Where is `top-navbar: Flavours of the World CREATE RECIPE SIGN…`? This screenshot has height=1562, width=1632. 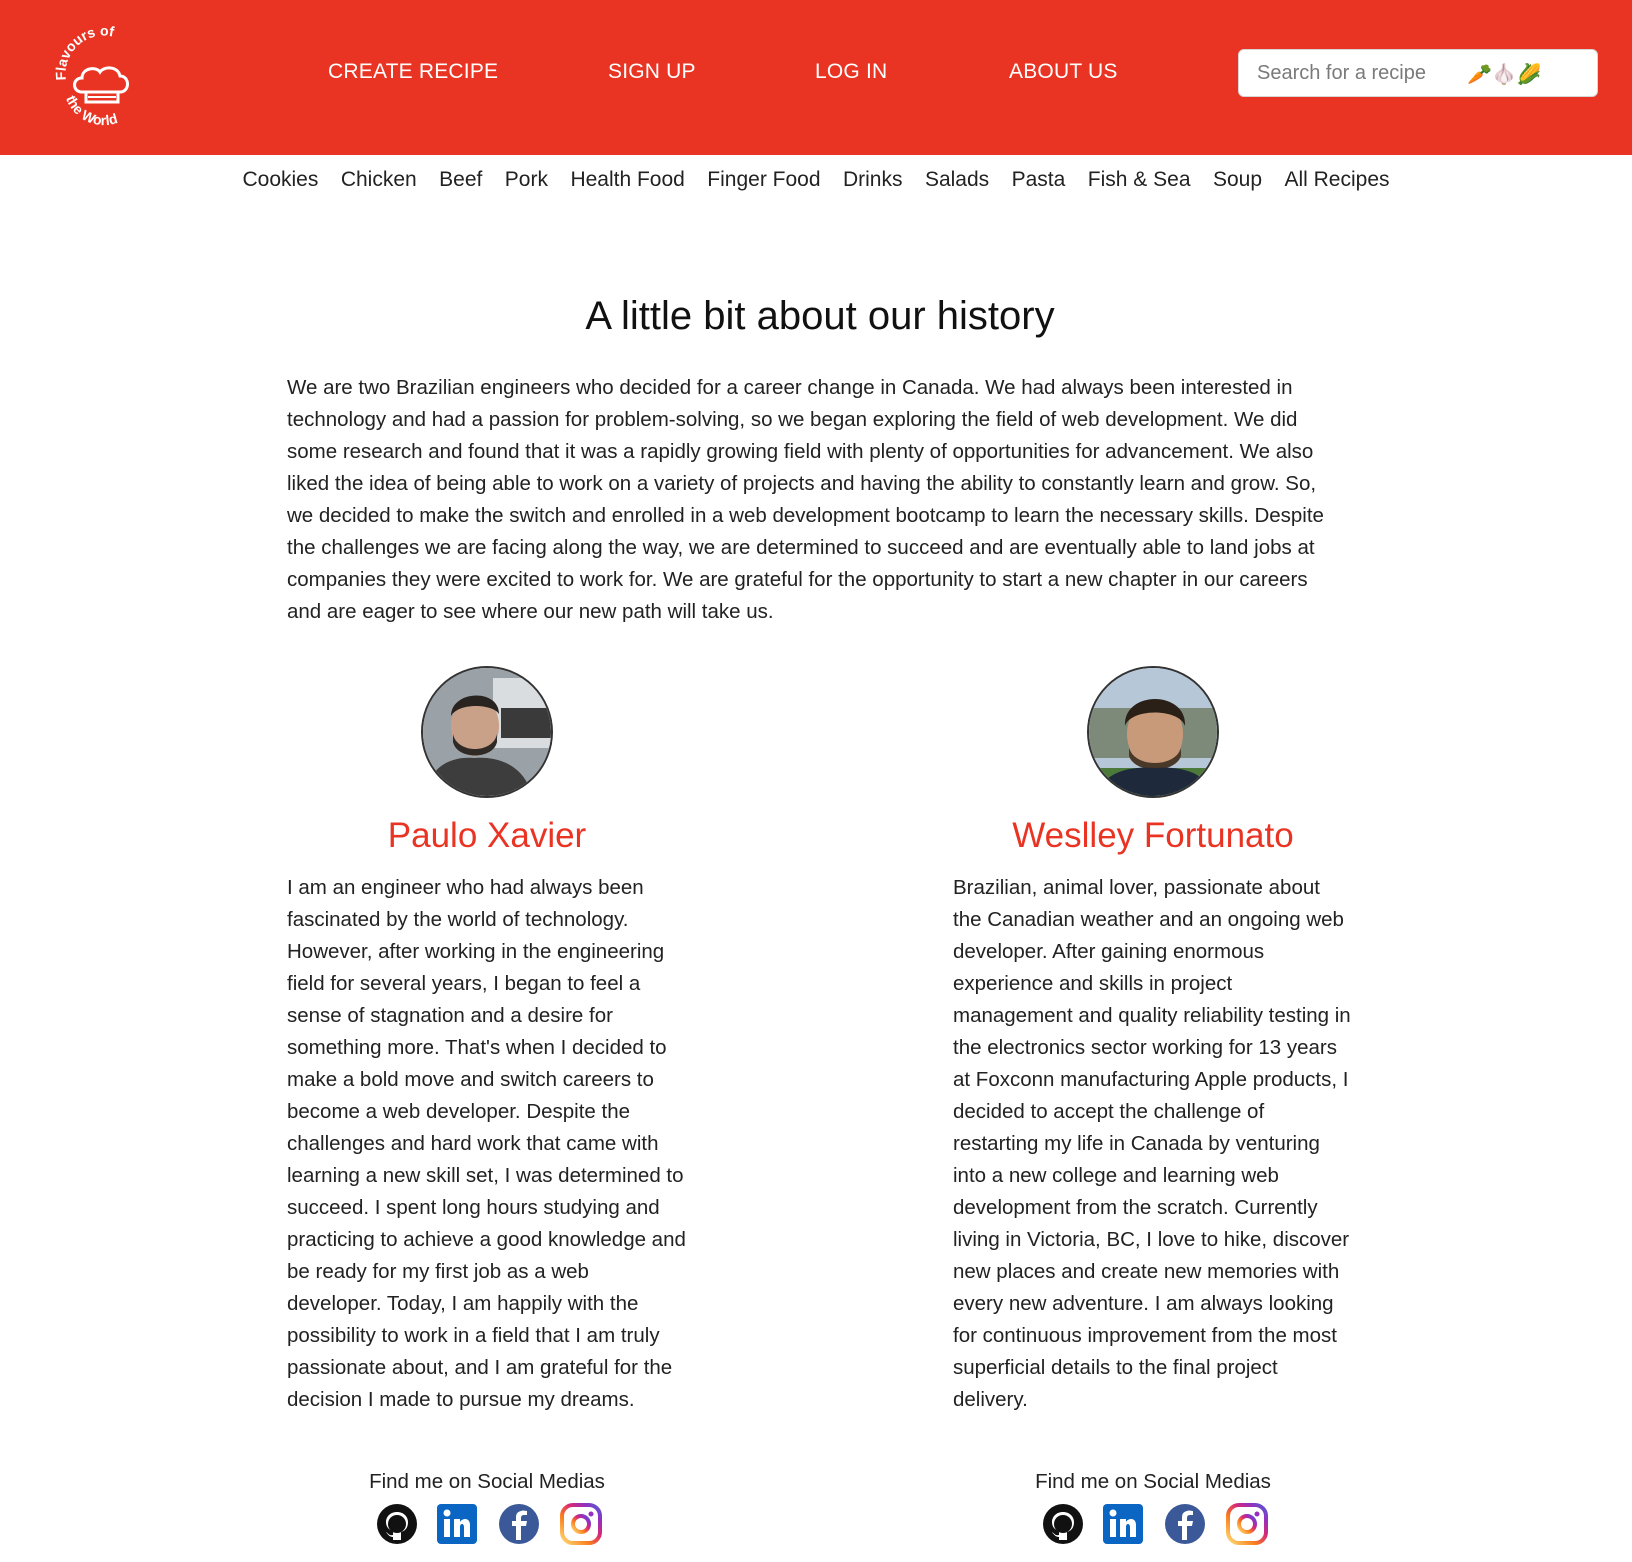
top-navbar: Flavours of the World CREATE RECIPE SIGN… is located at coordinates (816, 77).